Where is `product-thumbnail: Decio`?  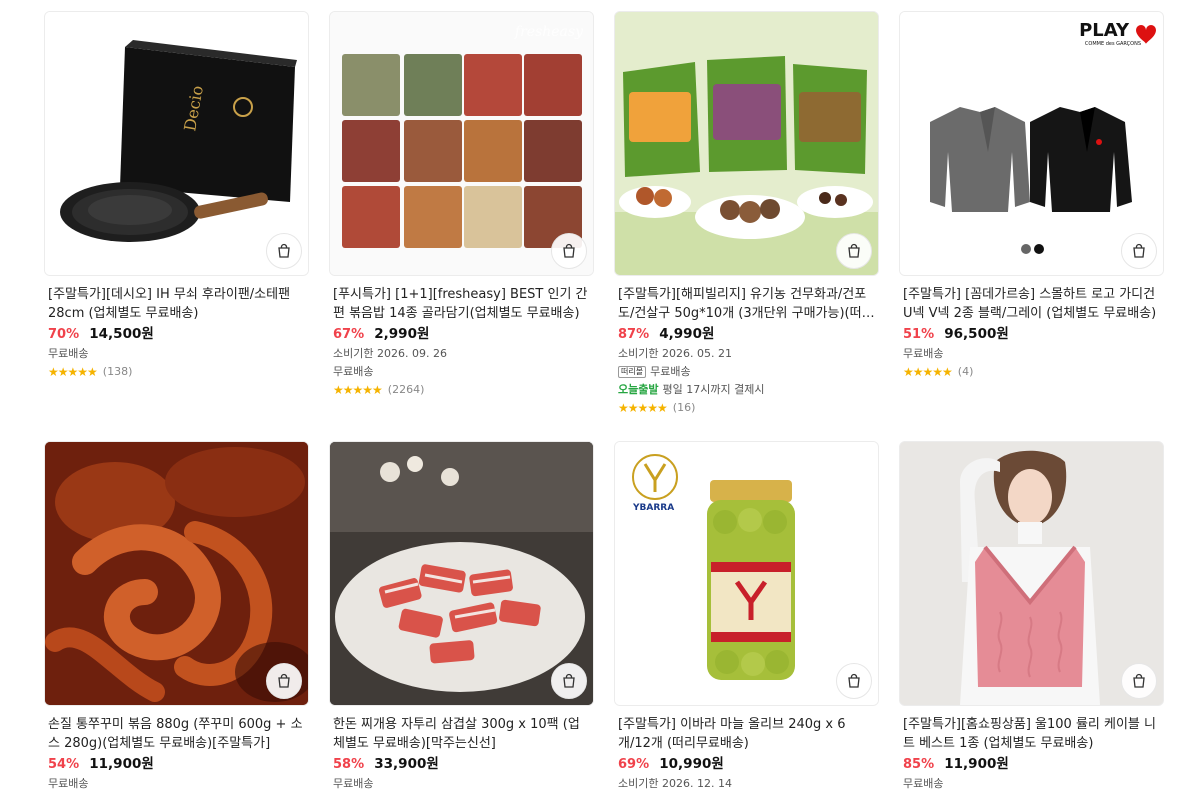 product-thumbnail: Decio is located at coordinates (176, 143).